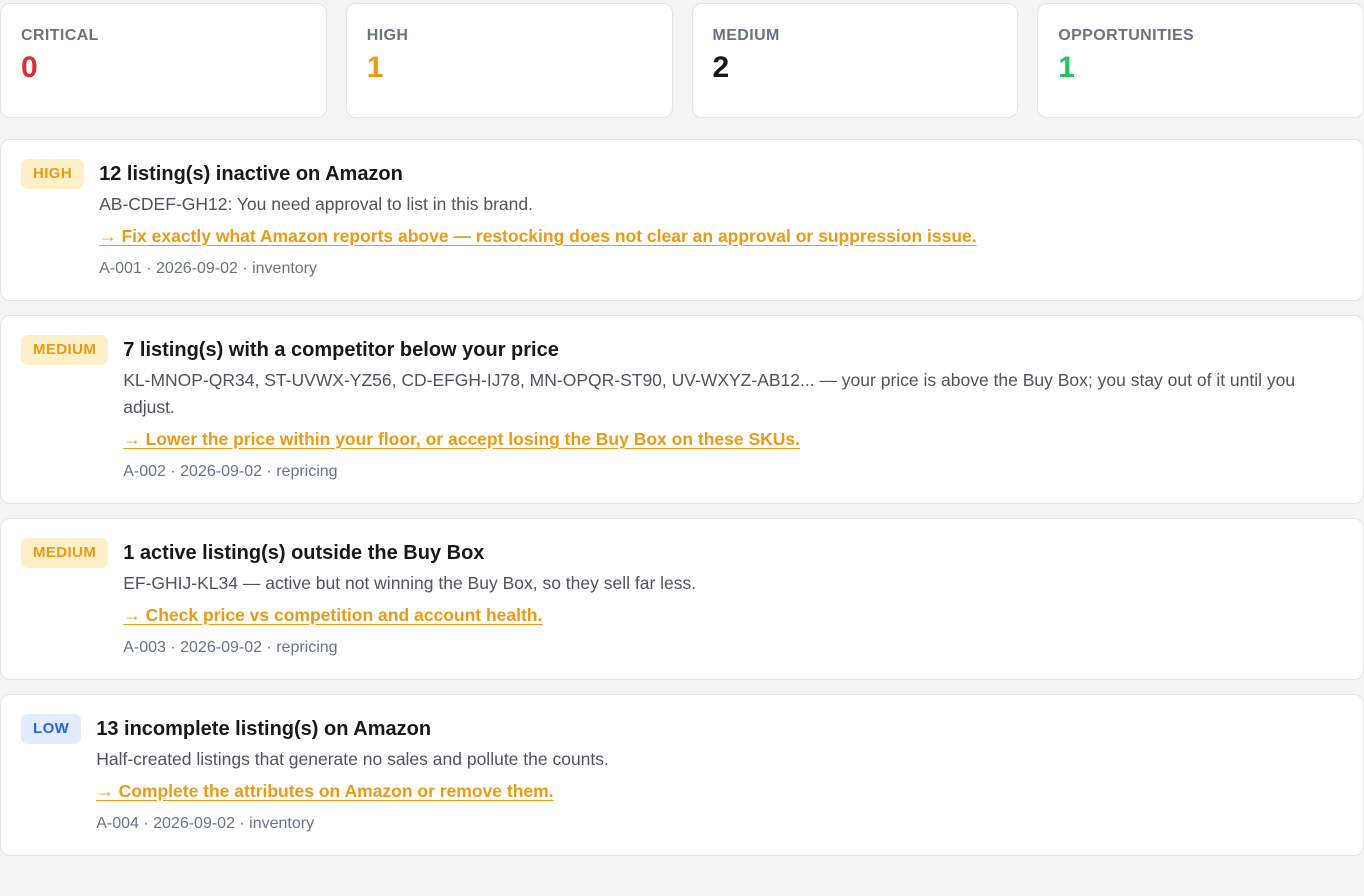 Image resolution: width=1364 pixels, height=896 pixels. What do you see at coordinates (251, 174) in the screenshot?
I see `alert-title: 12 listing(s) inactive on Amazon` at bounding box center [251, 174].